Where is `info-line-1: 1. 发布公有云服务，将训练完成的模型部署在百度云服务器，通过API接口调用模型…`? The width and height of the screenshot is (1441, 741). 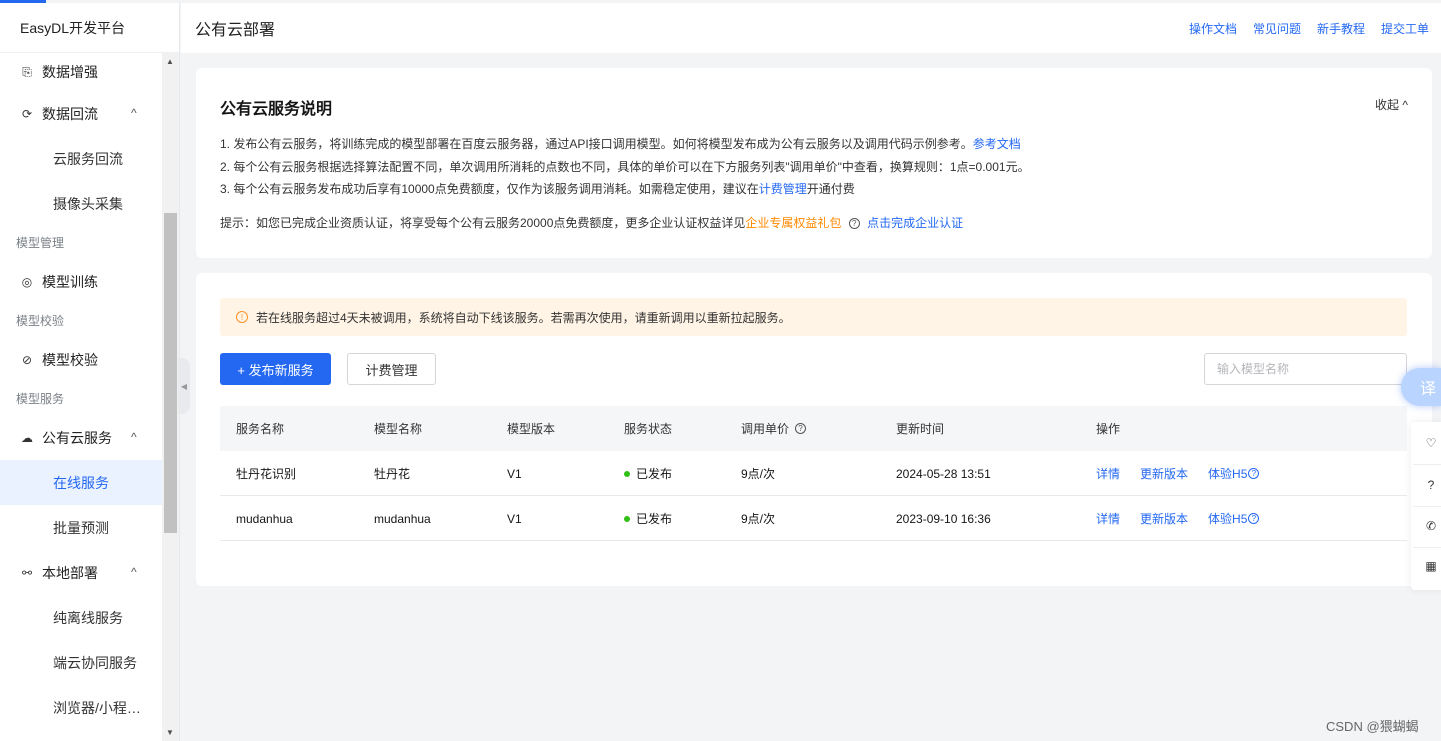
info-line-1: 1. 发布公有云服务，将训练完成的模型部署在百度云服务器，通过API接口调用模型… is located at coordinates (620, 143).